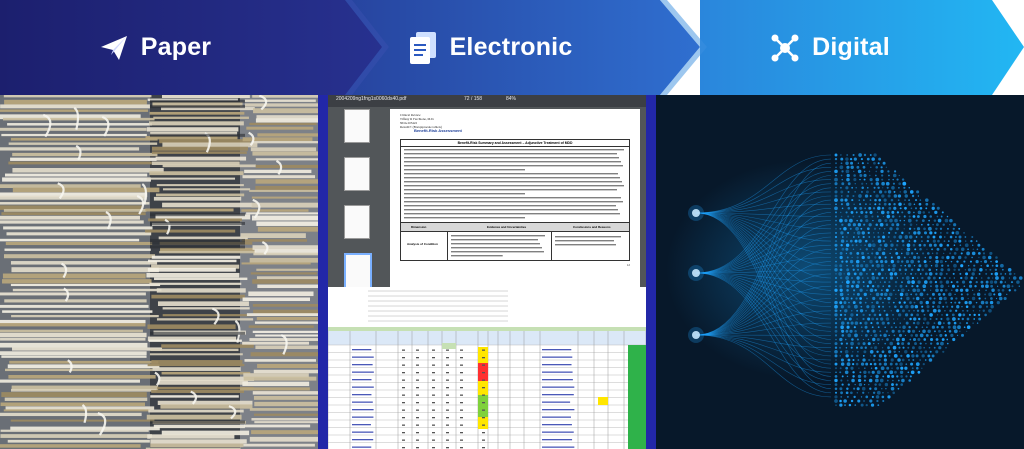  I want to click on paper-plane-icon, so click(114, 48).